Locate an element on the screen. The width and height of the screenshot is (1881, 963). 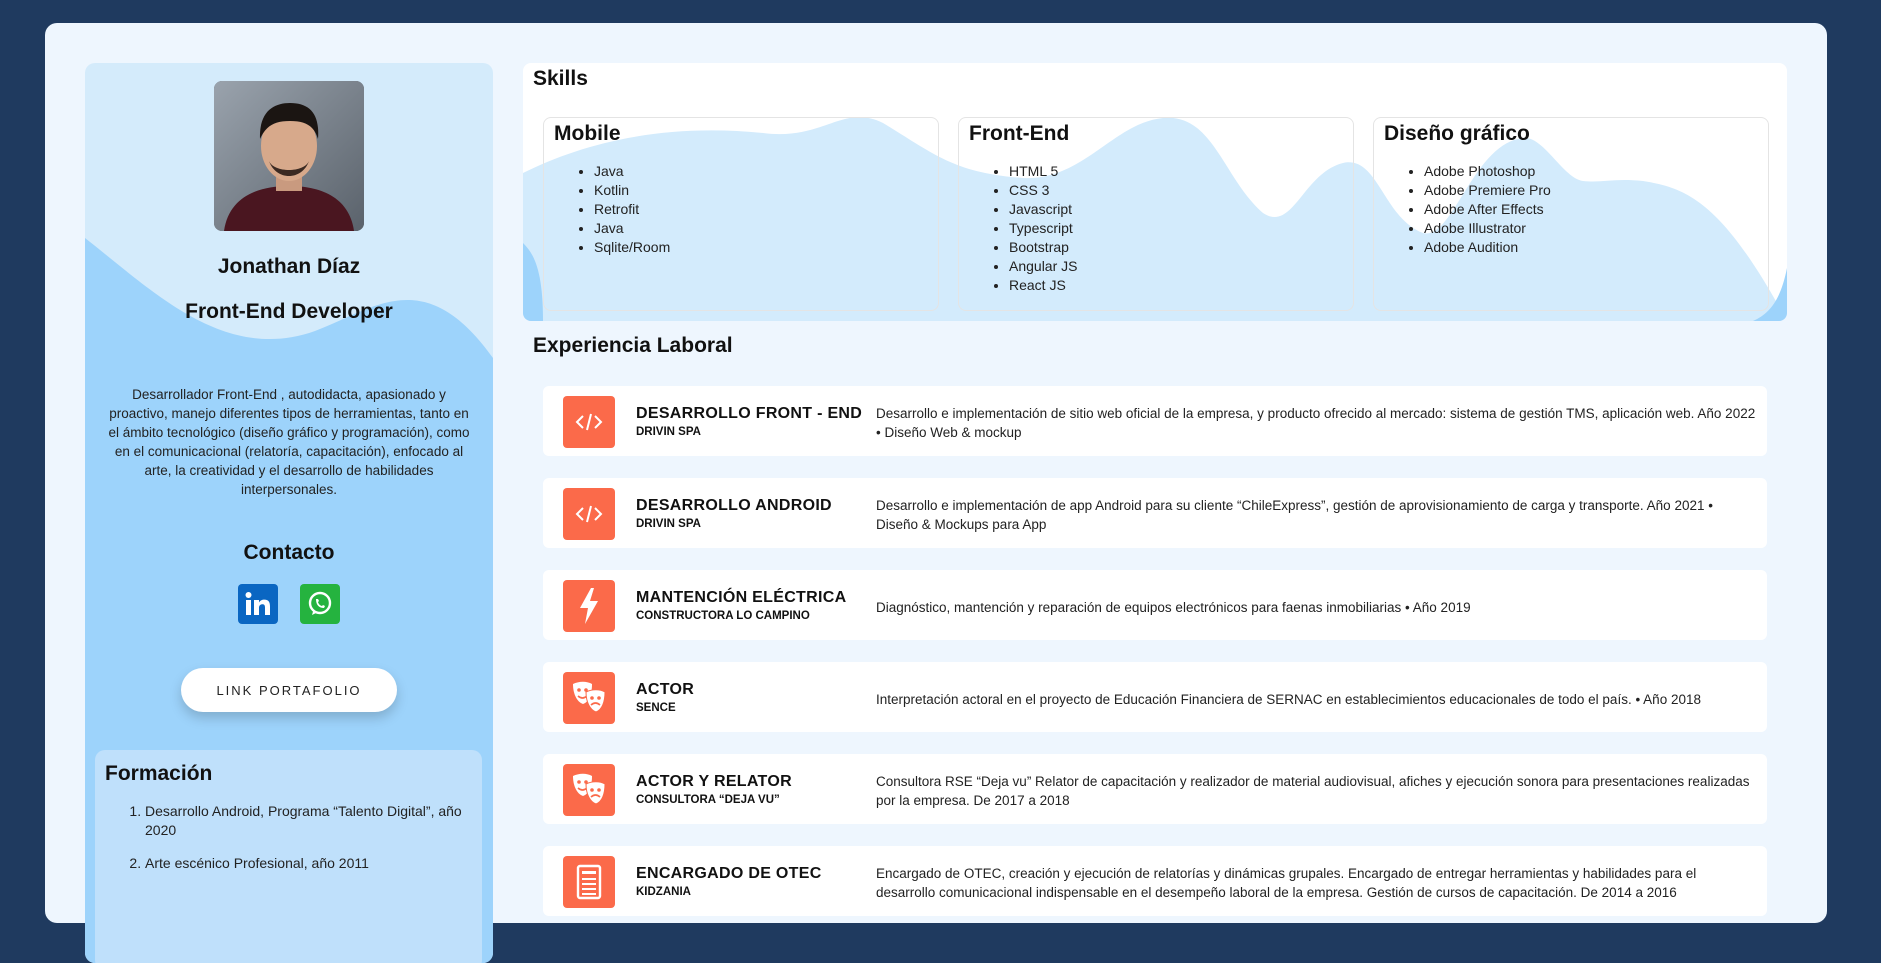
skill-item: HTML 5 is located at coordinates (1176, 171).